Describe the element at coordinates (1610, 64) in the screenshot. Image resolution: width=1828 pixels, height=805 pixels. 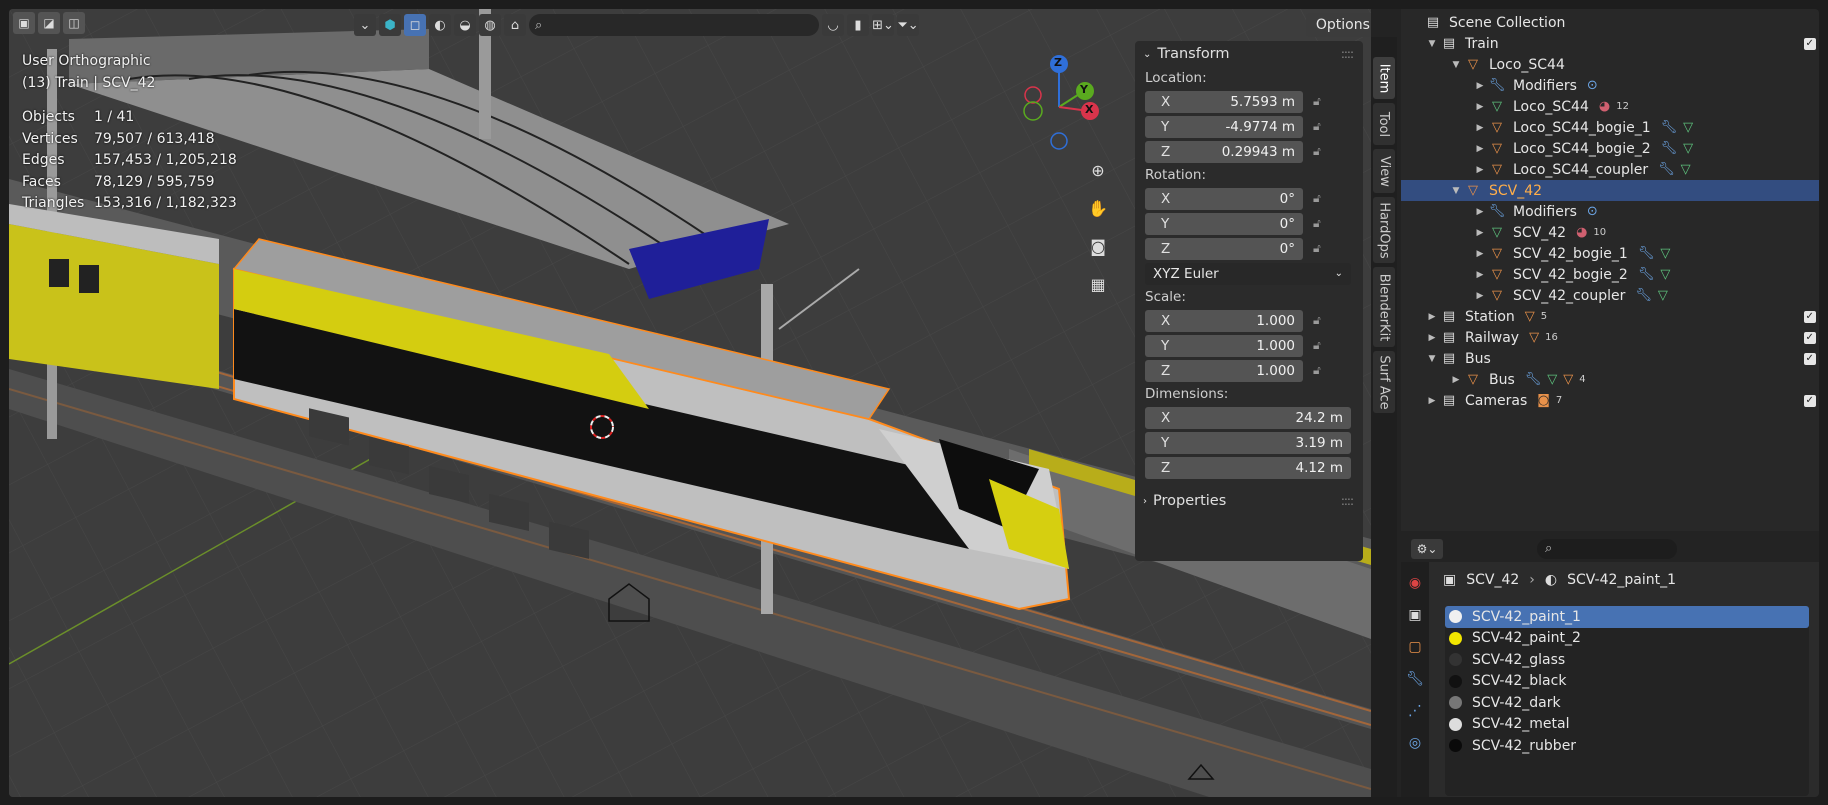
I see `outliner-item-loco-sc44: ▼▽Loco_SC44 ◉` at that location.